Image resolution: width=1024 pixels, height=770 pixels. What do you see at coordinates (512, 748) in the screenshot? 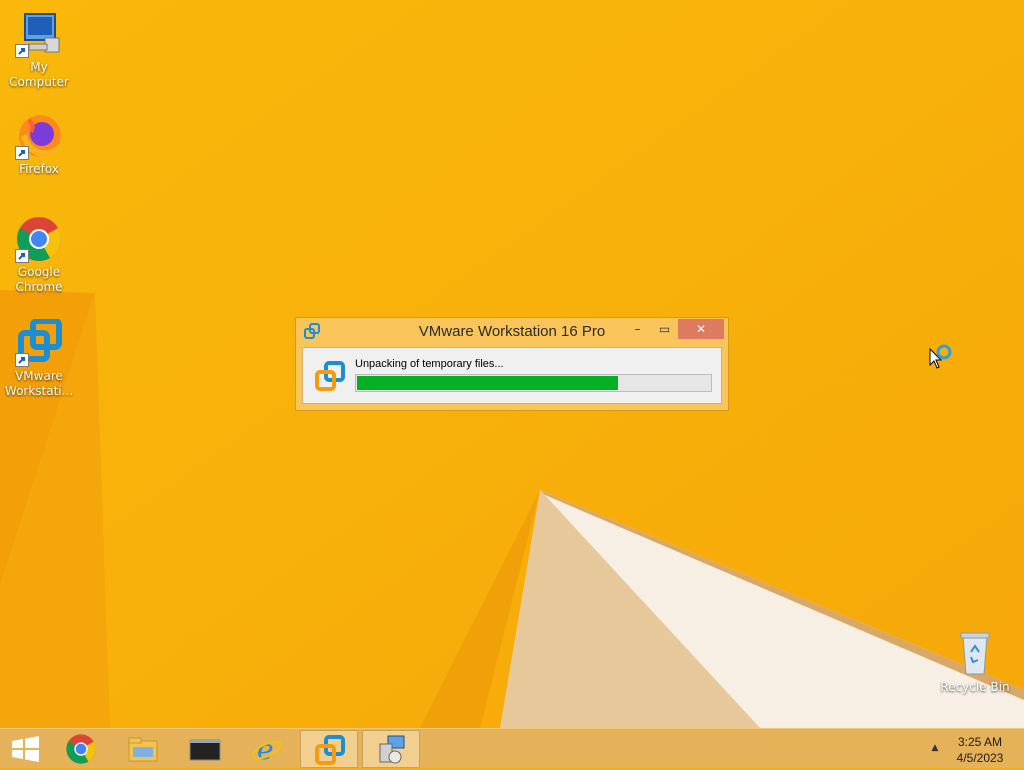
I see `taskbar: e ▲ 3:25 AM 4/5/2023` at bounding box center [512, 748].